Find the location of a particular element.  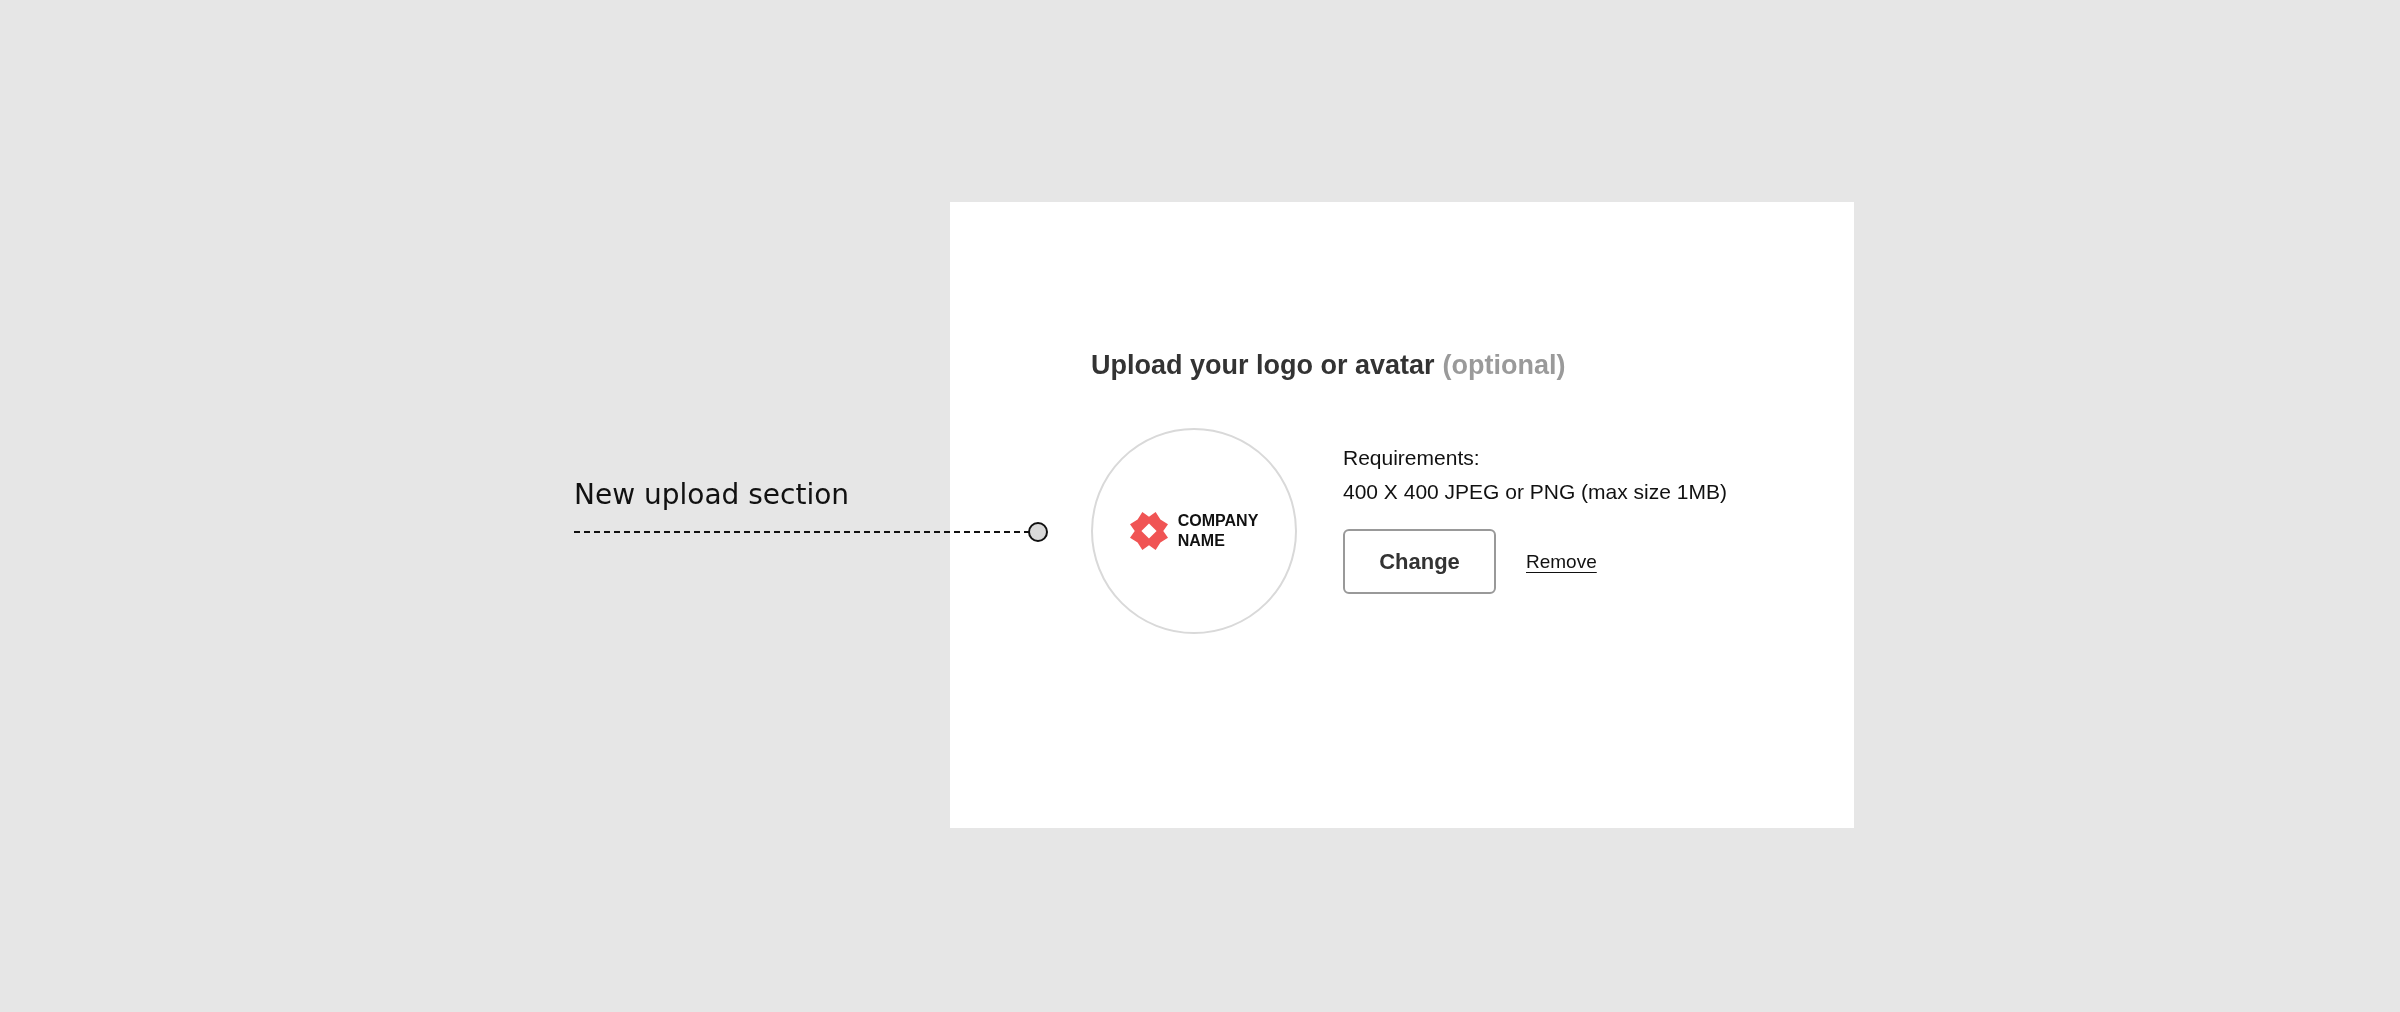

annotation-label: New upload section is located at coordinates (712, 494).